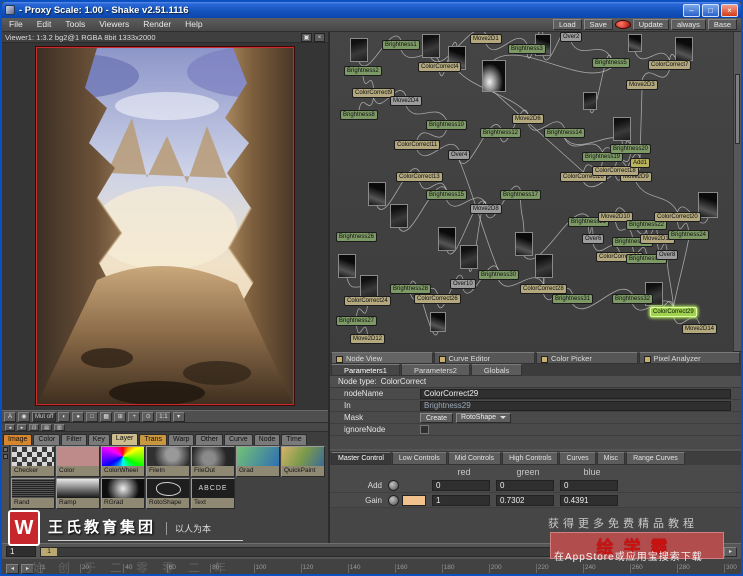 The height and width of the screenshot is (576, 743). I want to click on tab-pixel-analyzer: Pixel Analyzer, so click(689, 358).